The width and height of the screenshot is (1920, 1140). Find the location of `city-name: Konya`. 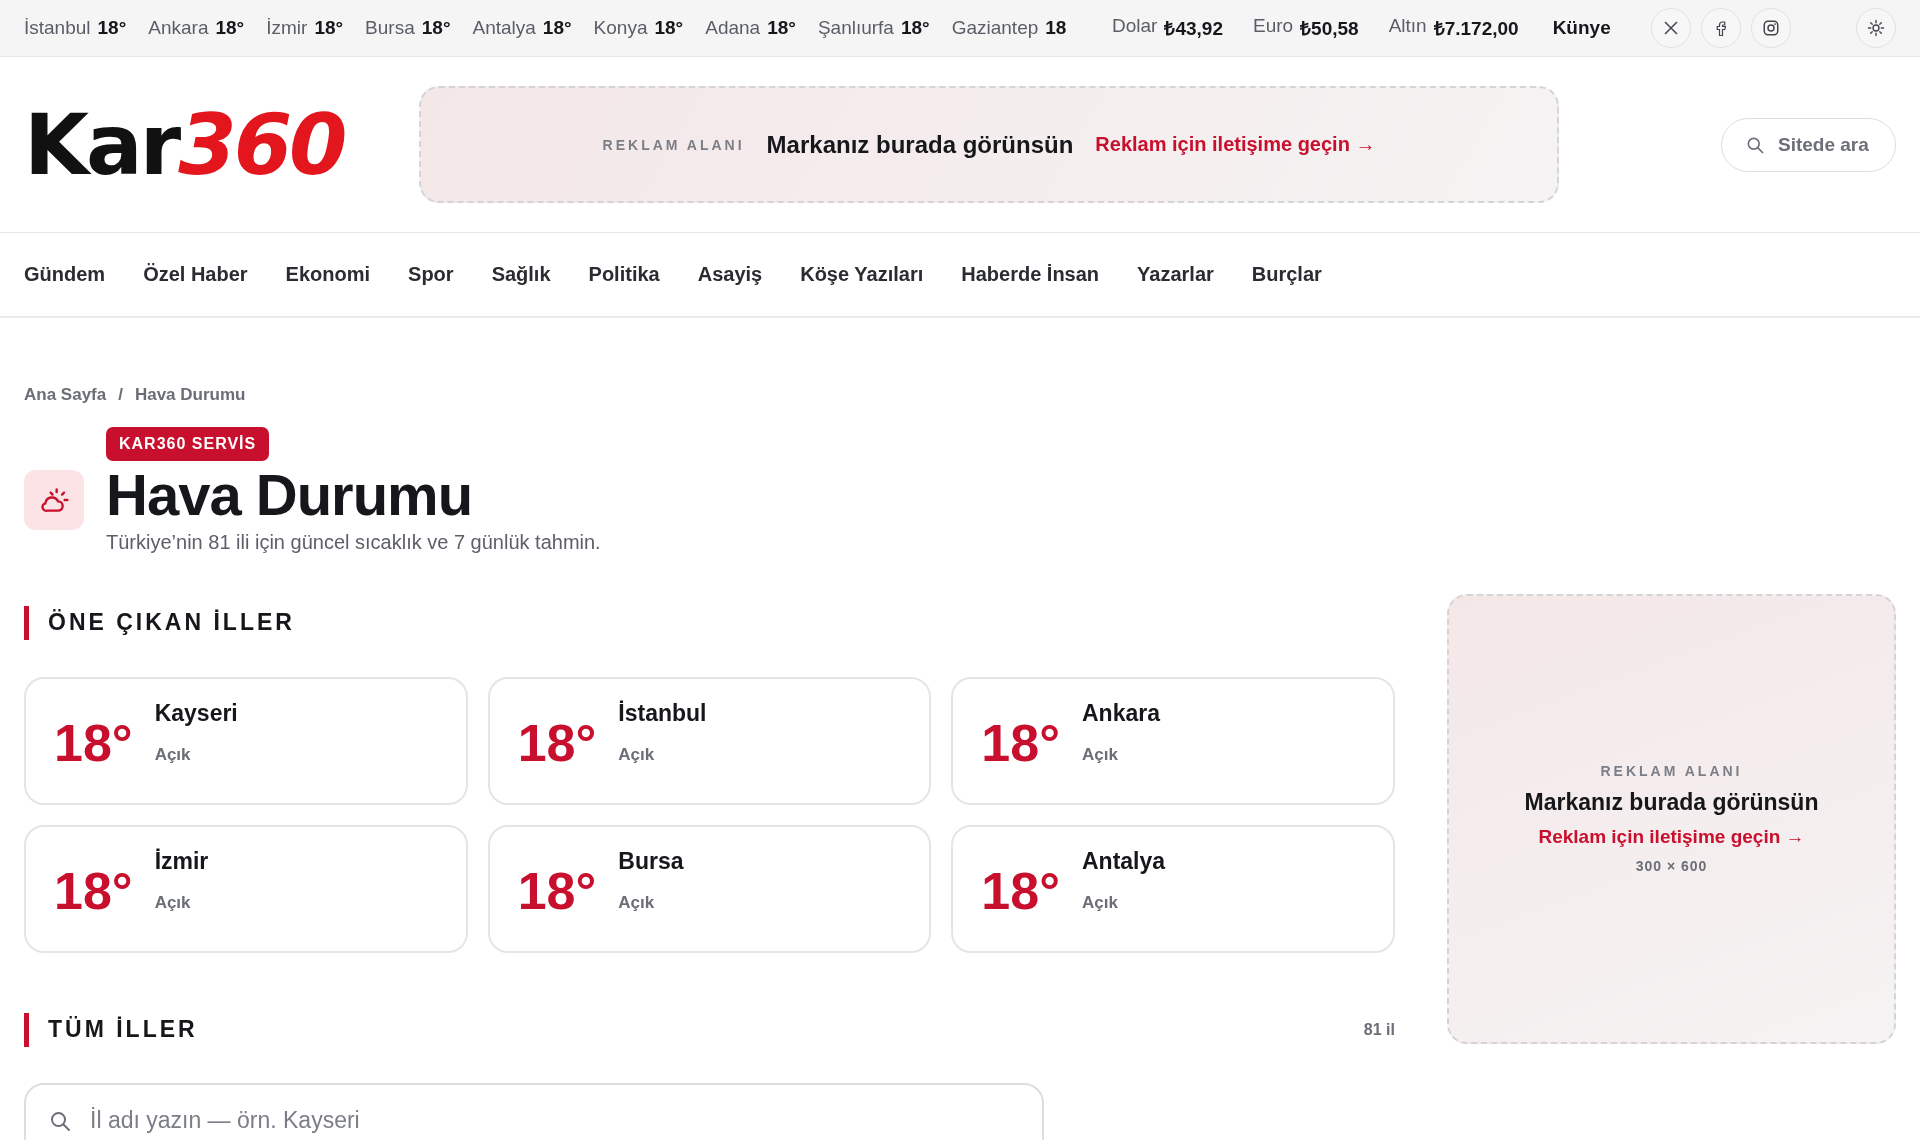

city-name: Konya is located at coordinates (620, 28).